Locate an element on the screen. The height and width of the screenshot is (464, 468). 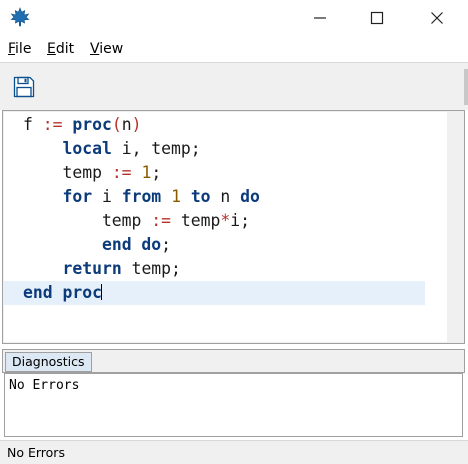
status-bar: No Errors is located at coordinates (234, 452).